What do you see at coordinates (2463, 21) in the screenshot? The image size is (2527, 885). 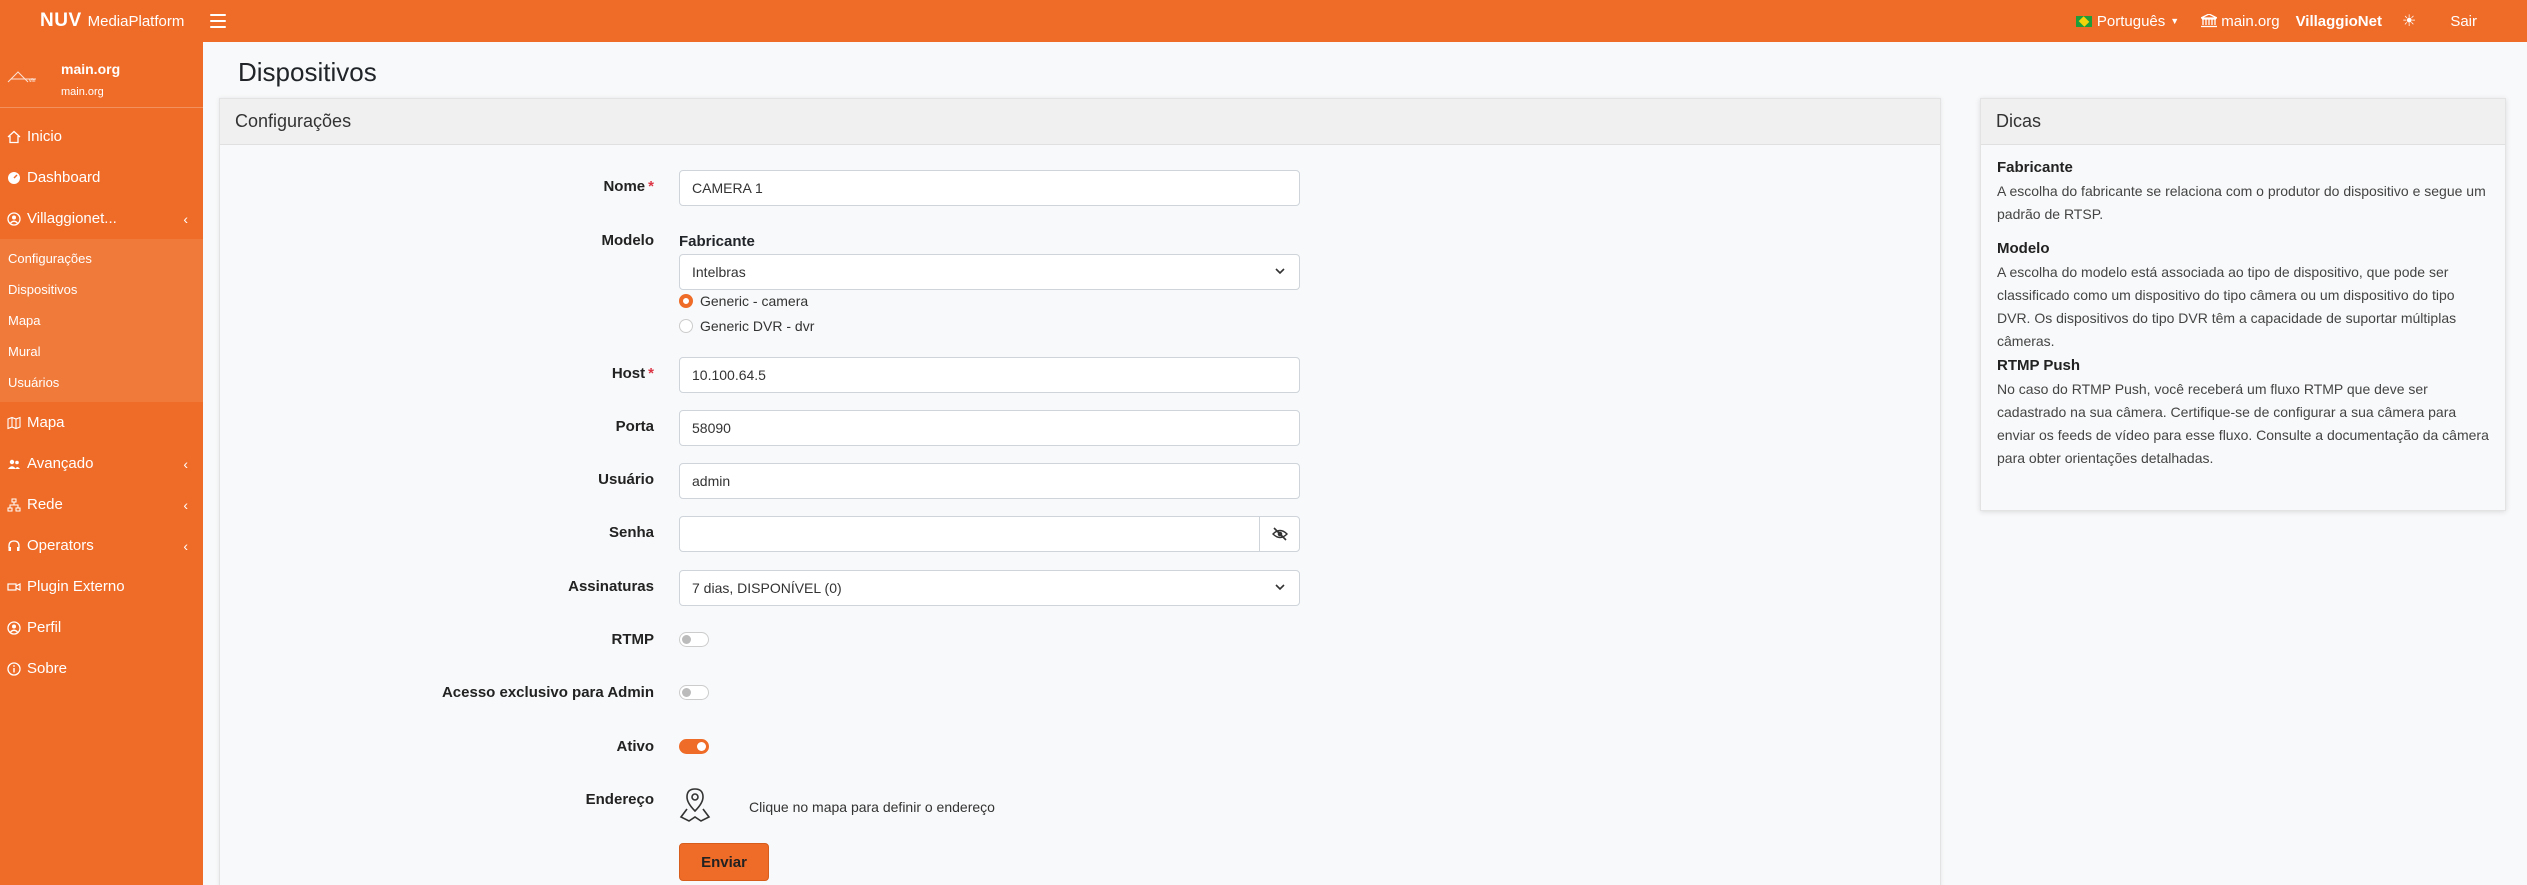 I see `logout-link: Sair` at bounding box center [2463, 21].